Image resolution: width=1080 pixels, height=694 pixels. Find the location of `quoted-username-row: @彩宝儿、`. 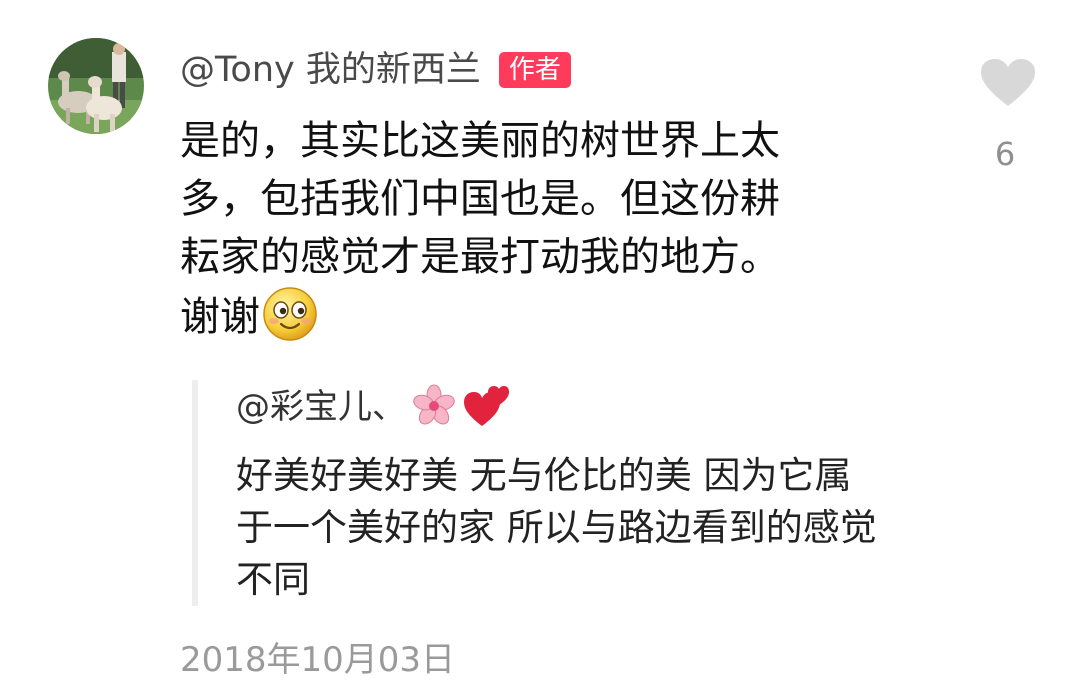

quoted-username-row: @彩宝儿、 is located at coordinates (373, 412).